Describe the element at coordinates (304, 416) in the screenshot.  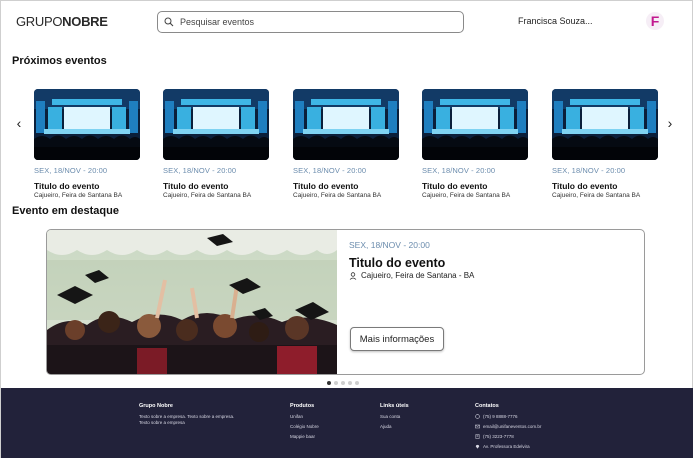
I see `footer-product-link: Unifan` at that location.